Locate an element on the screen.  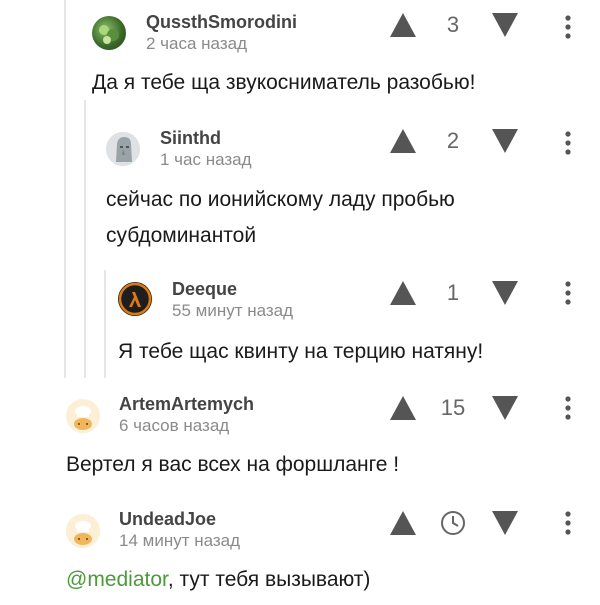
moai-avatar-icon is located at coordinates (123, 149).